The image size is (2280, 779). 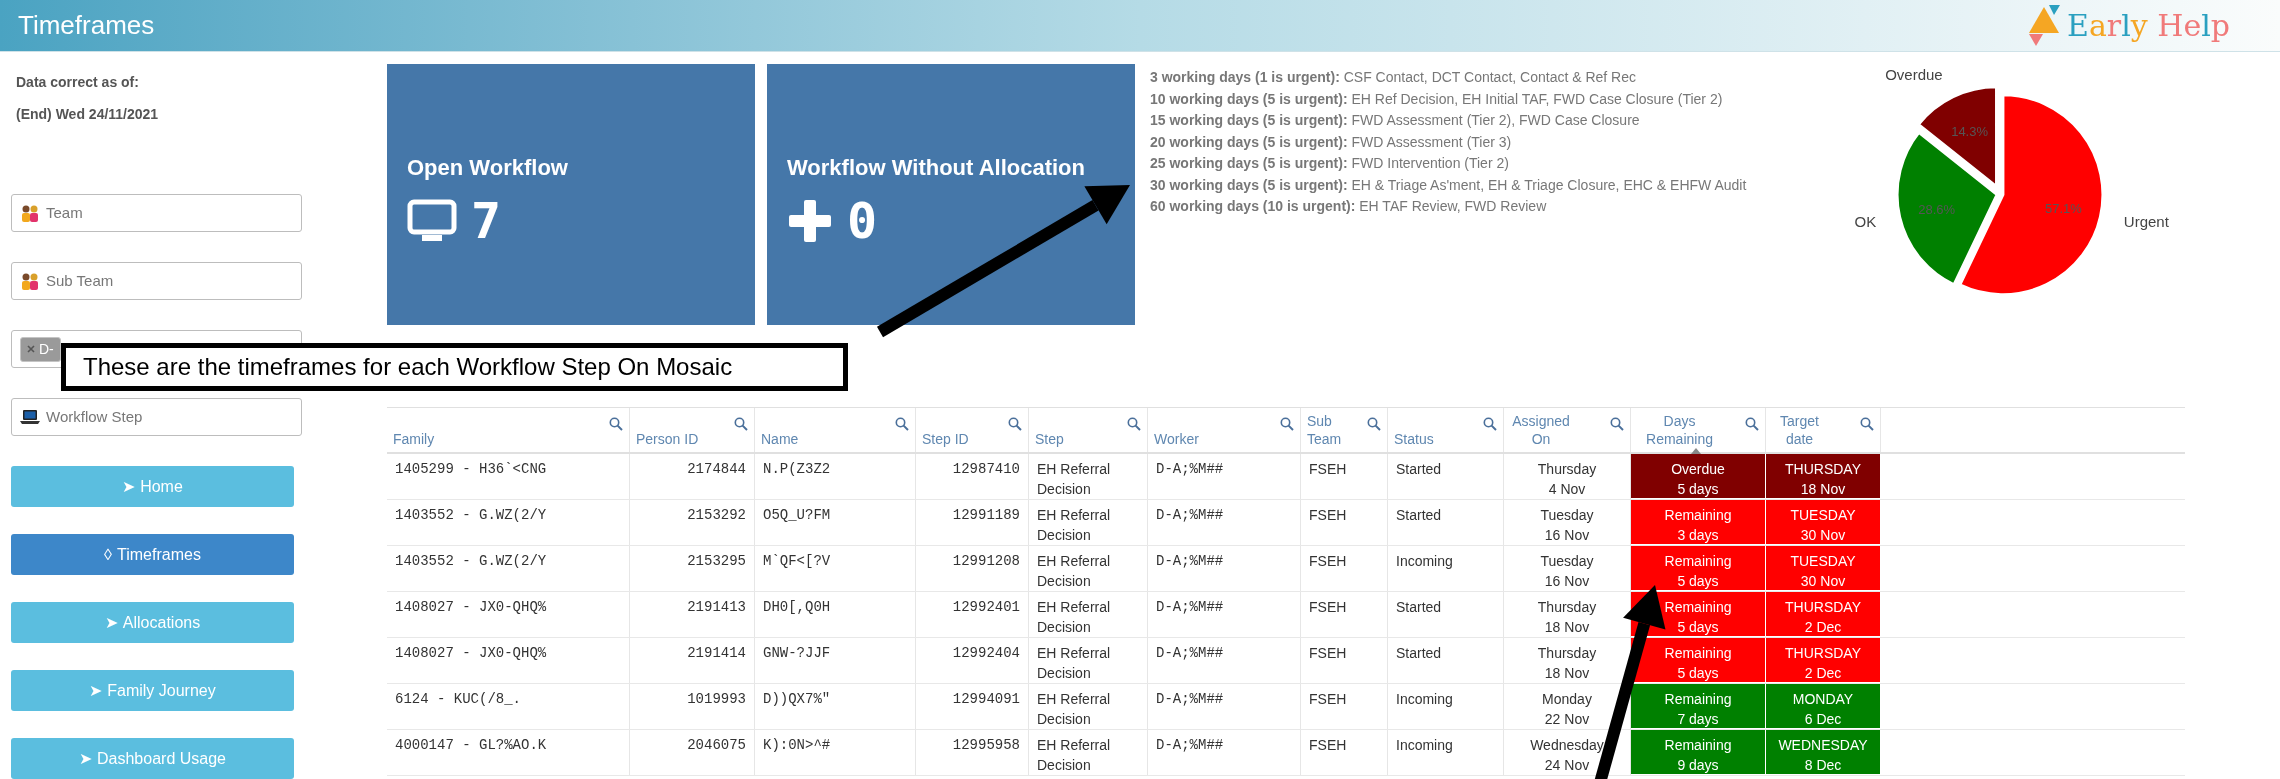 I want to click on timeframe-rule: 15 working days (5 is urgent): FWD Assessment (Tier 2), FWD Case Closure, so click(x=1395, y=120).